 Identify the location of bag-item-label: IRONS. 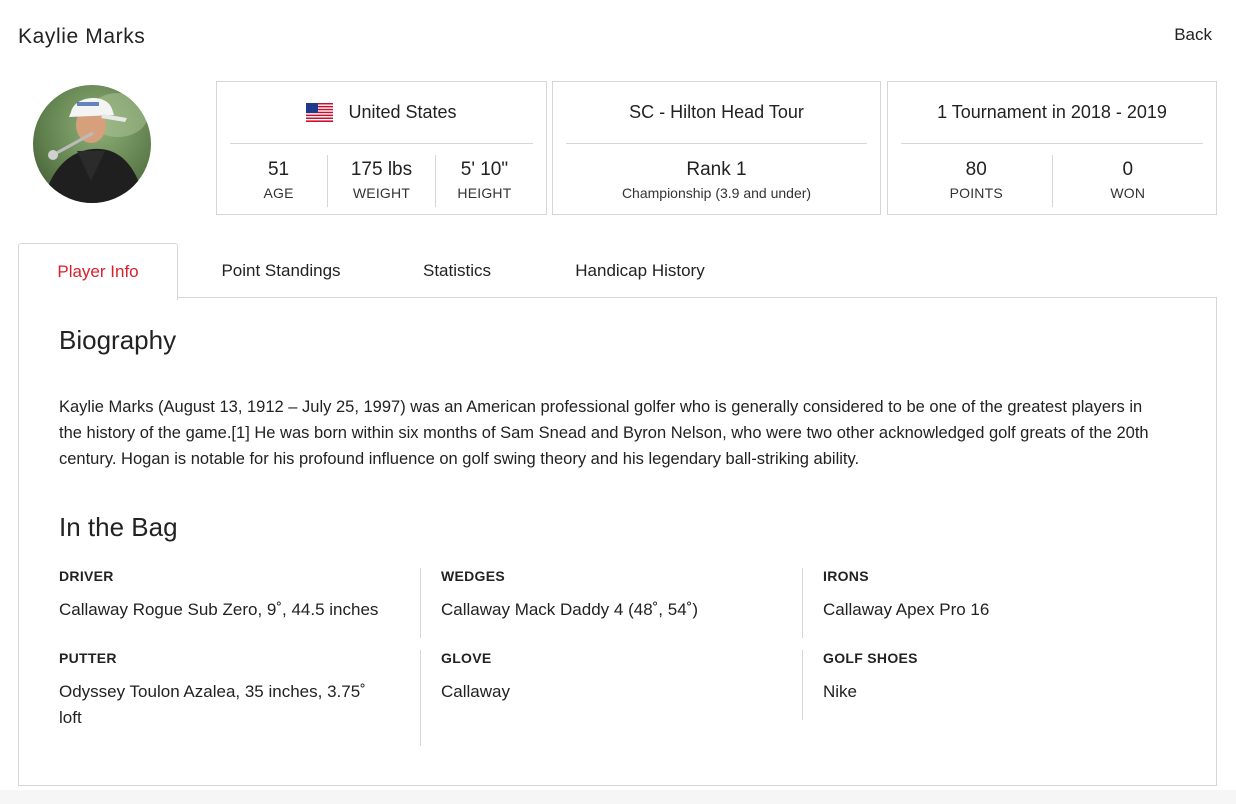
(846, 576).